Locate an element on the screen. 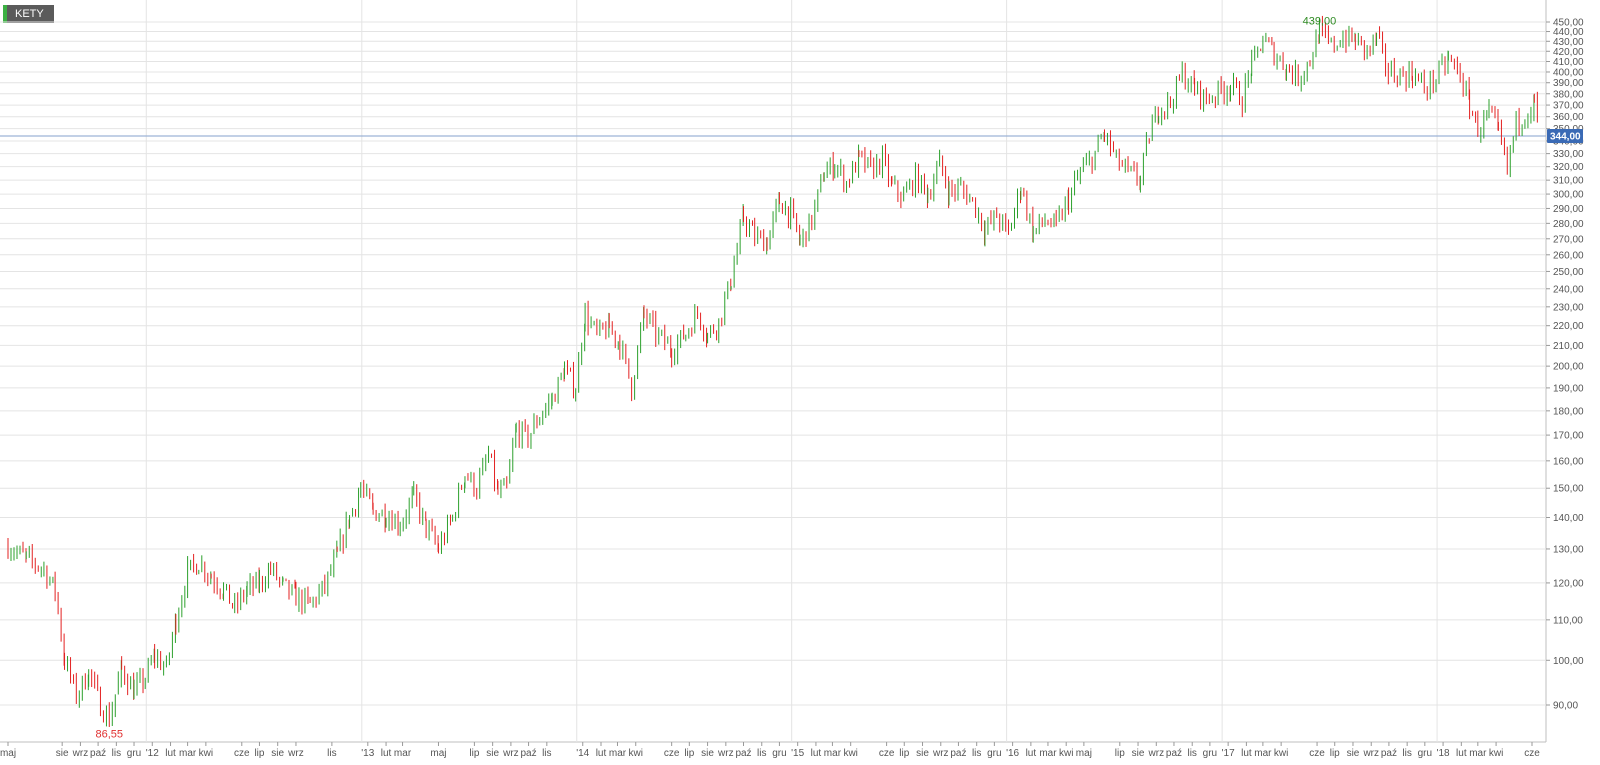 The image size is (1600, 765). y-tick-label: 310,00 is located at coordinates (1568, 181).